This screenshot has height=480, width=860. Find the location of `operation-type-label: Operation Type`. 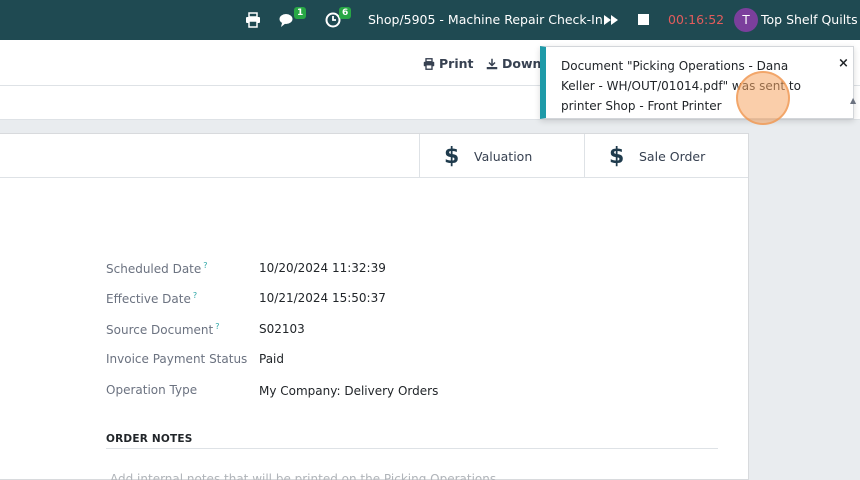

operation-type-label: Operation Type is located at coordinates (152, 390).